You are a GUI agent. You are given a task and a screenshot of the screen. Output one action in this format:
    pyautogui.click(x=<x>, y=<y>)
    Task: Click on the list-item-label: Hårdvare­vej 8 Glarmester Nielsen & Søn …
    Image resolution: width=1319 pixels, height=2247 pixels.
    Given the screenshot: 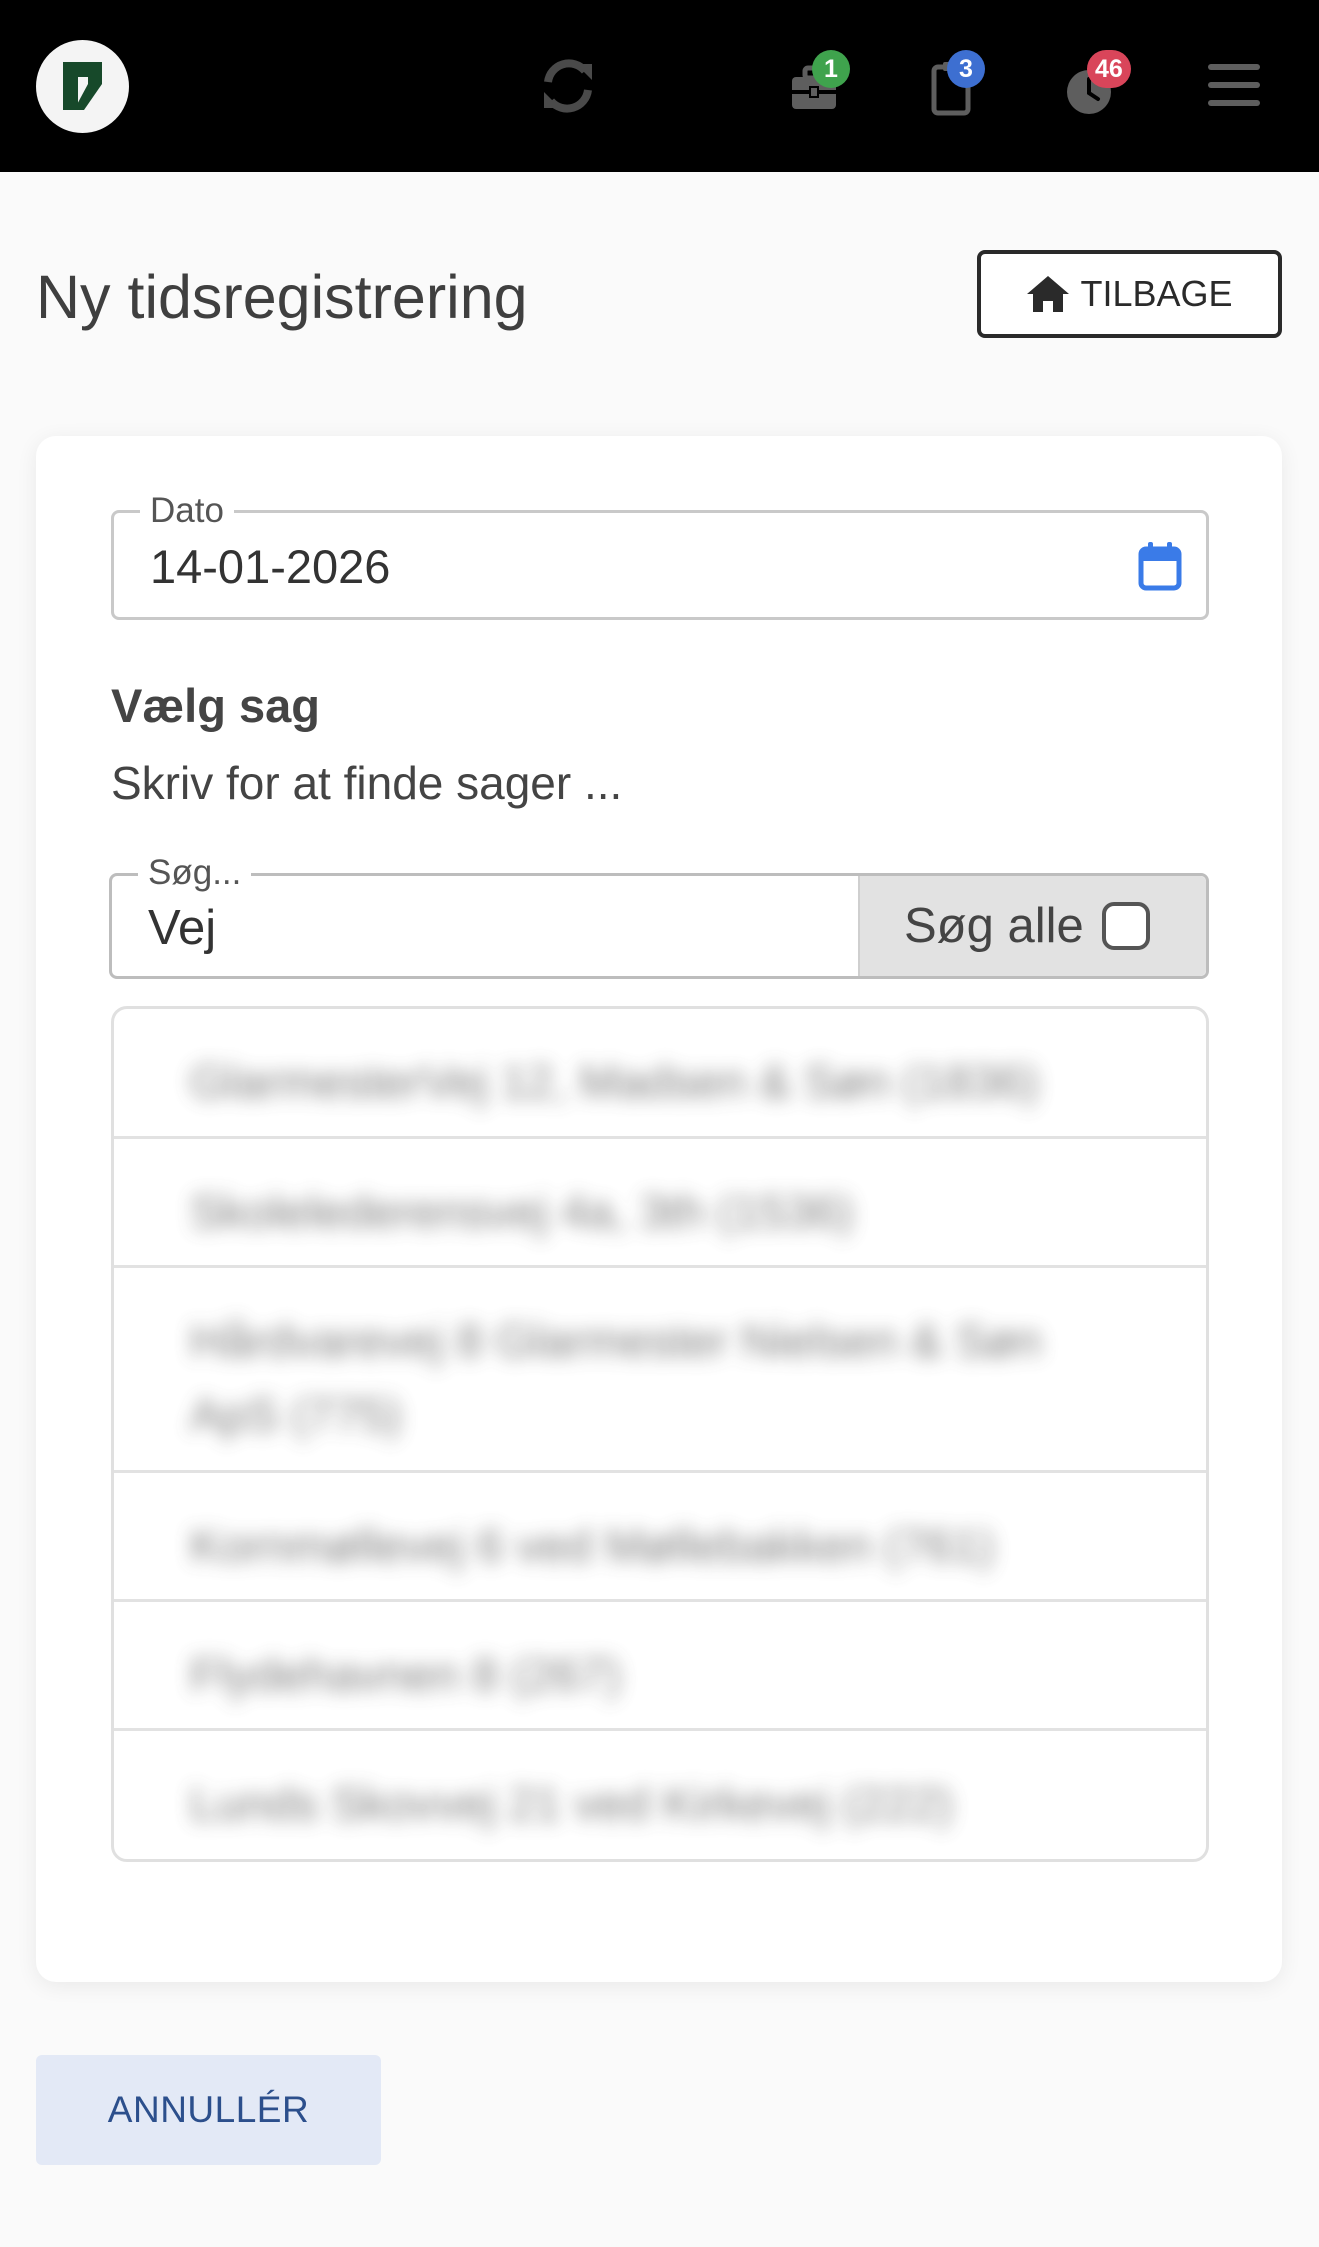 What is the action you would take?
    pyautogui.click(x=616, y=1377)
    